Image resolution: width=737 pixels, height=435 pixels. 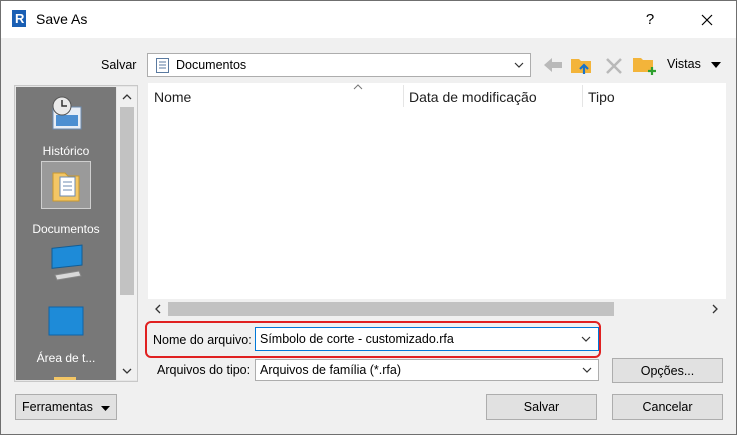 I want to click on close-icon, so click(x=707, y=19).